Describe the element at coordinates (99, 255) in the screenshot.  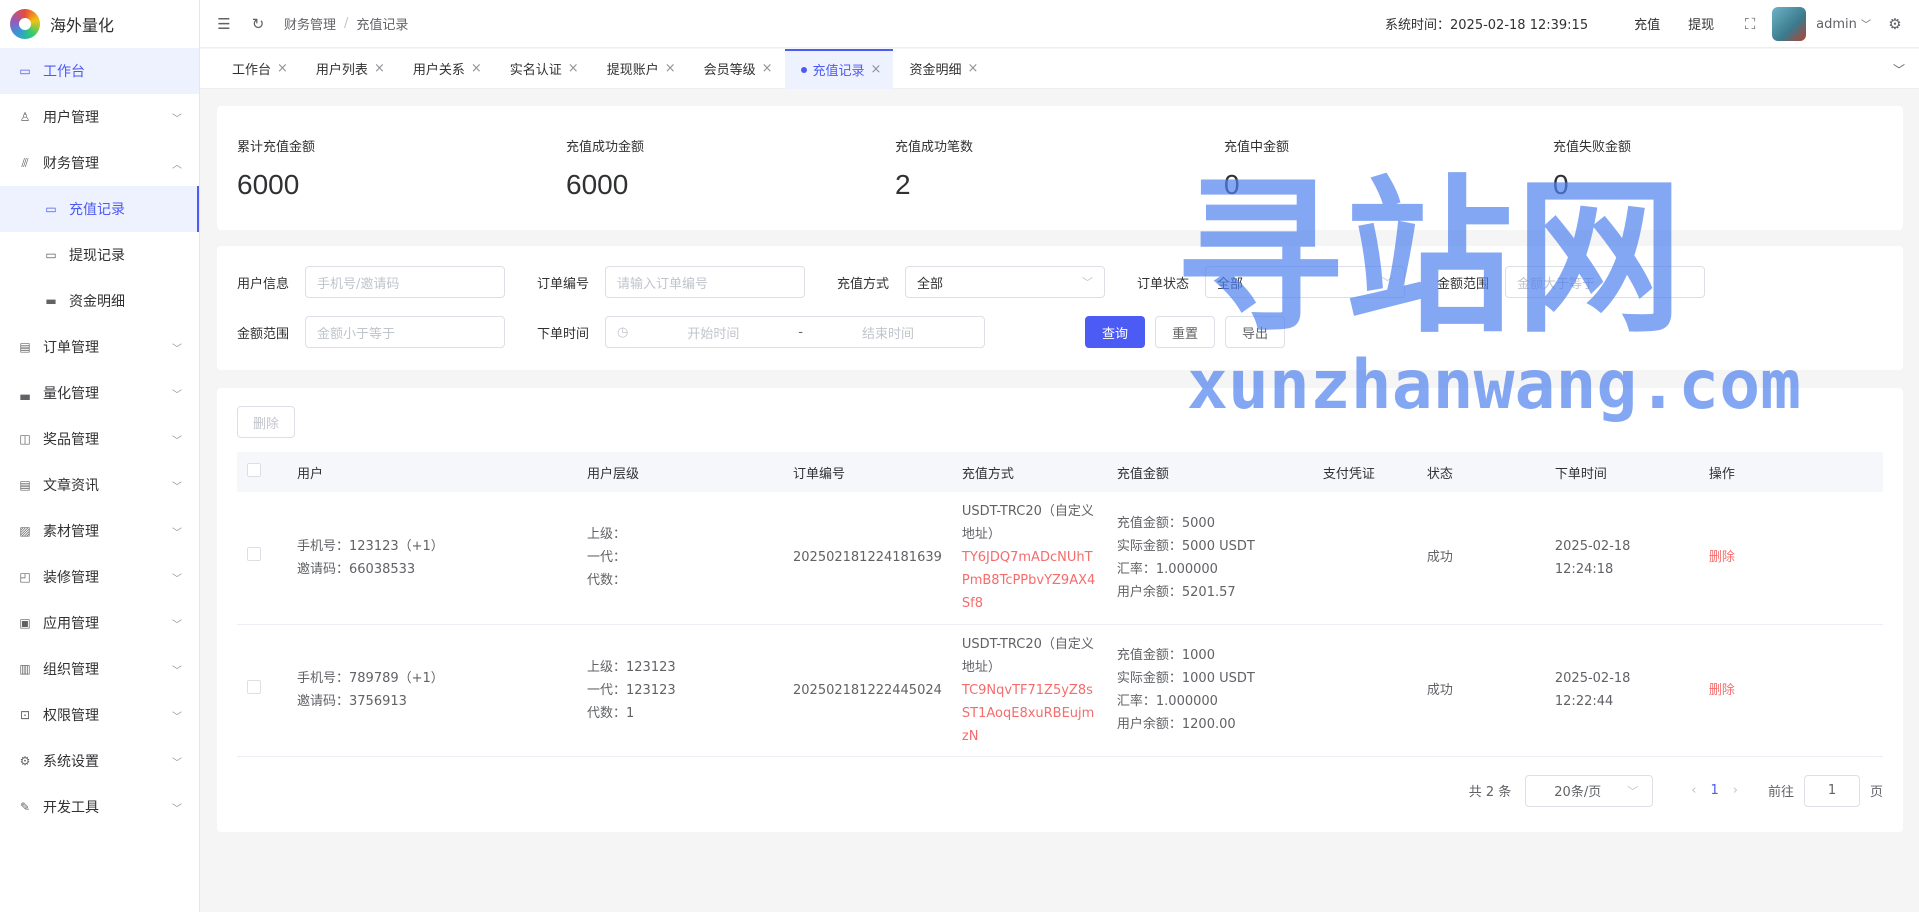
I see `sidebar-item-withdraw-records: ▭ 提现记录` at that location.